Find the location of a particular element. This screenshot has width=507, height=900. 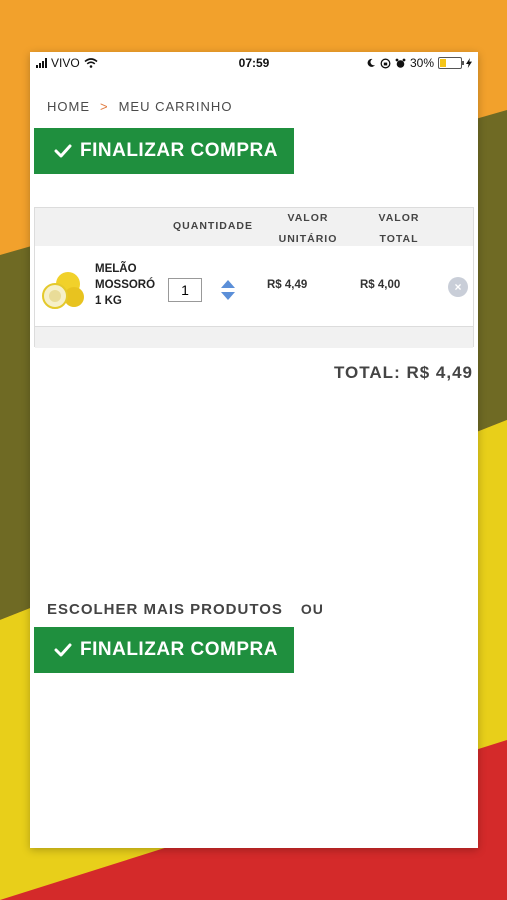

total-price: R$ 4,00 is located at coordinates (380, 285).